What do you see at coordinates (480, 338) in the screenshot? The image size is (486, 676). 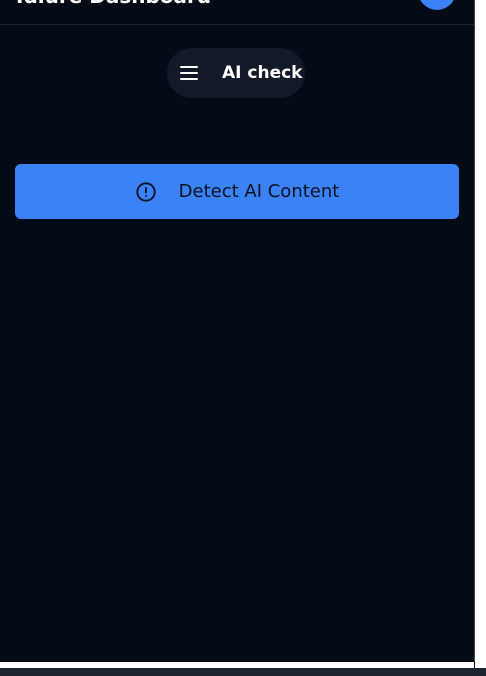 I see `right-margin` at bounding box center [480, 338].